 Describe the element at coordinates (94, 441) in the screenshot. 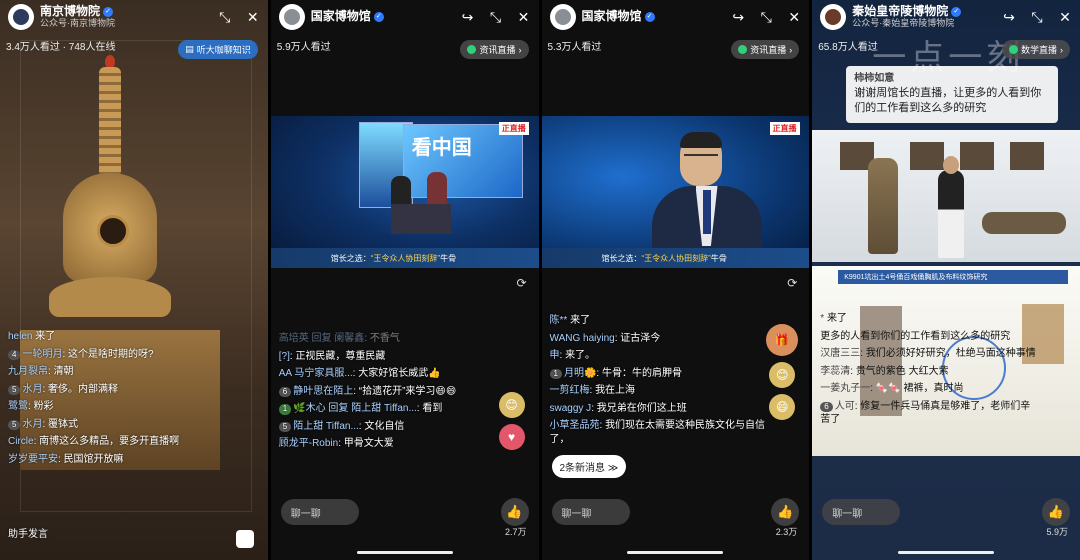

I see `comment: Circle: 南博这么多精品，要多开直播啊` at that location.